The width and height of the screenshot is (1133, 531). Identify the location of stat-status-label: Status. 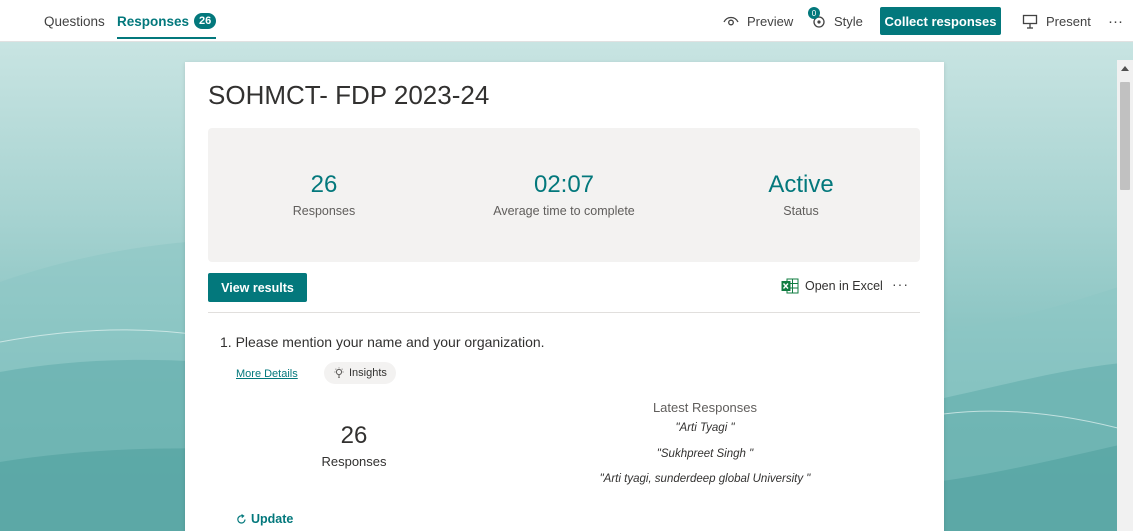
(801, 211).